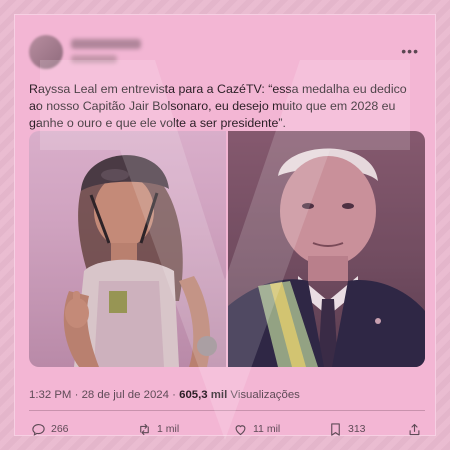 The image size is (450, 450). What do you see at coordinates (410, 51) in the screenshot?
I see `more-icon: •••` at bounding box center [410, 51].